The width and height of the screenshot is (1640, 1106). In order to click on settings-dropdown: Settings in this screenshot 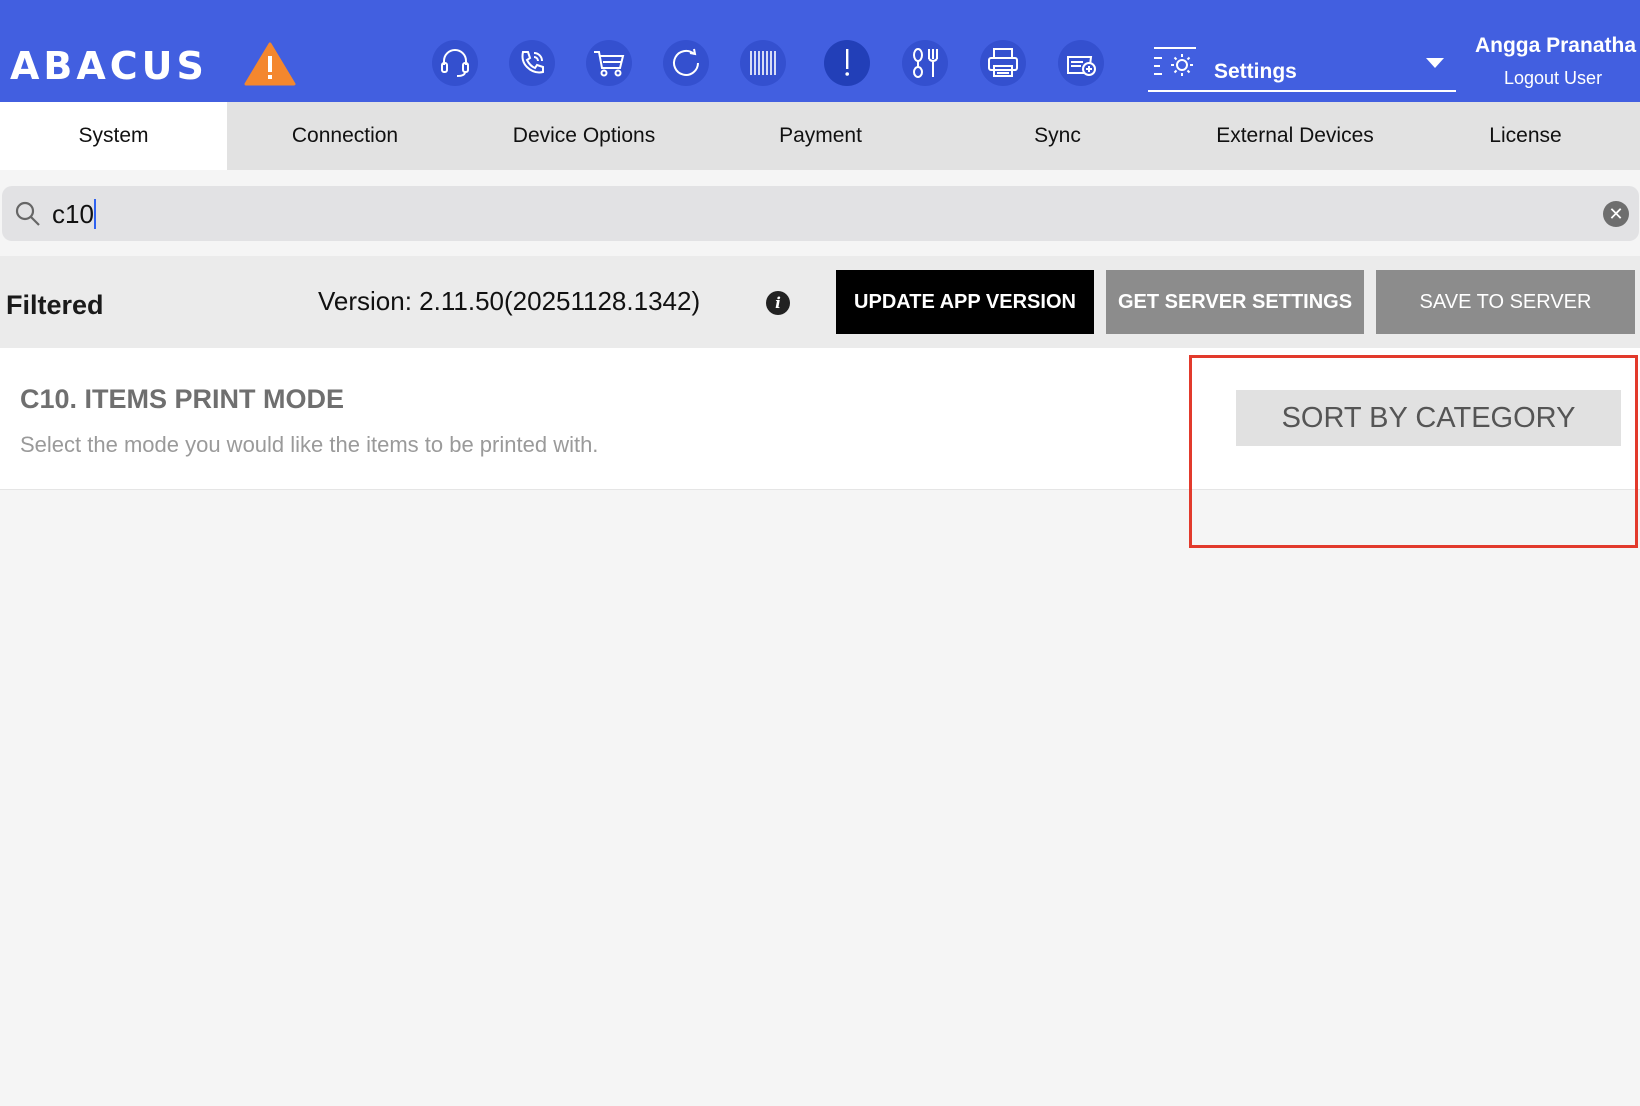, I will do `click(1302, 67)`.